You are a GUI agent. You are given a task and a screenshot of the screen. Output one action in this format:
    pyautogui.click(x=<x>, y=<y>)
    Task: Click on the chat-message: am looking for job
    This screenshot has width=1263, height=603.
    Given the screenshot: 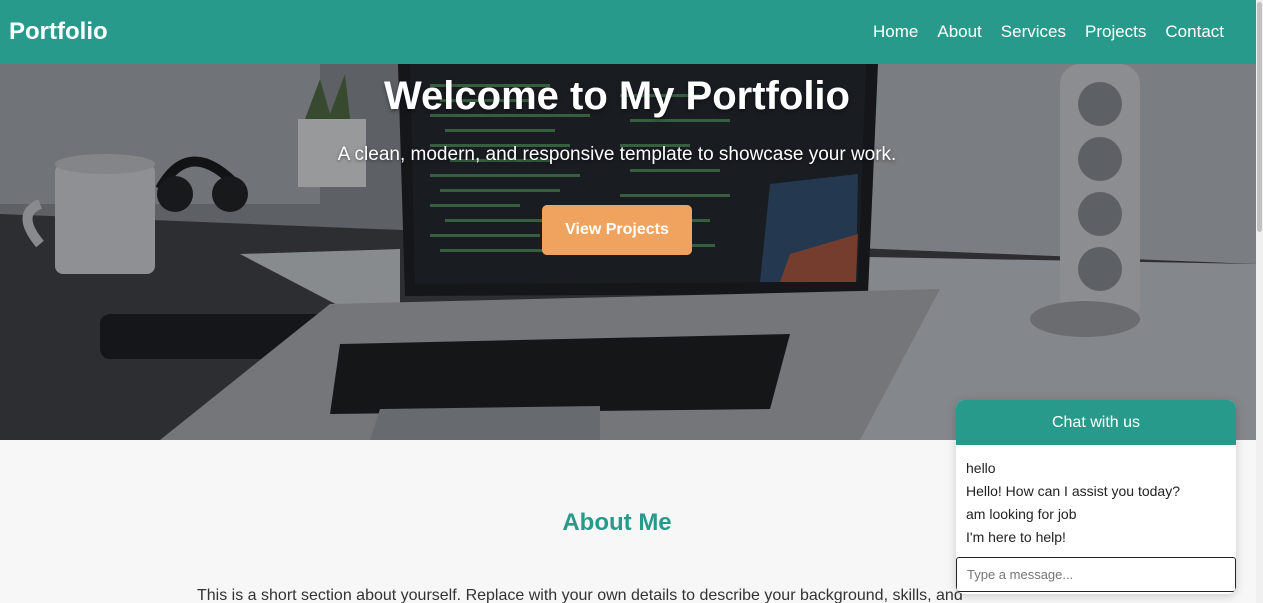 What is the action you would take?
    pyautogui.click(x=1021, y=514)
    